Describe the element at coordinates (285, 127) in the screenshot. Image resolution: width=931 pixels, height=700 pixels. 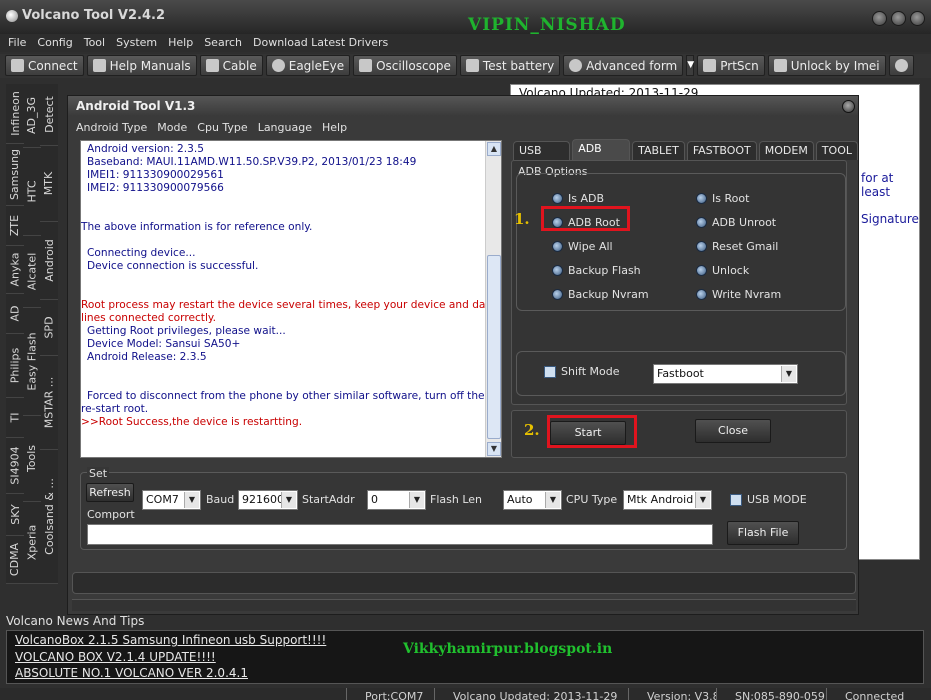
I see `dialog-menu-language: Language` at that location.